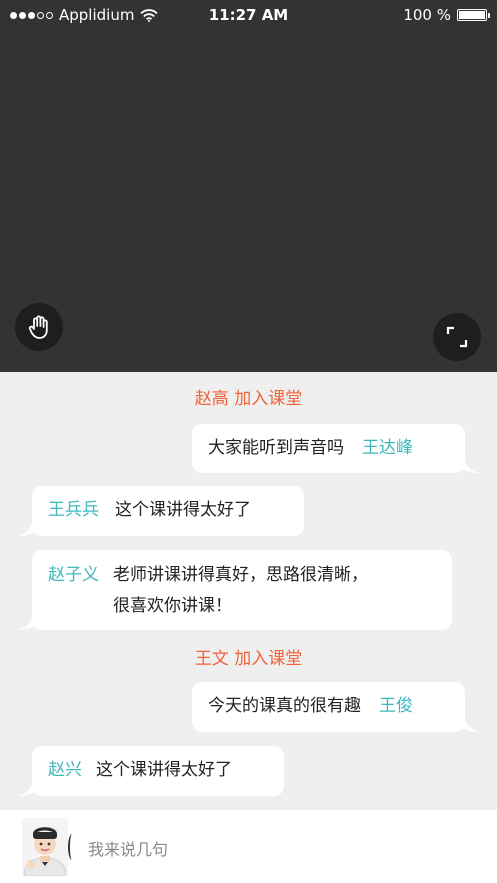  I want to click on message-text-line: 老师讲课讲得真好，思路很清晰，, so click(240, 575).